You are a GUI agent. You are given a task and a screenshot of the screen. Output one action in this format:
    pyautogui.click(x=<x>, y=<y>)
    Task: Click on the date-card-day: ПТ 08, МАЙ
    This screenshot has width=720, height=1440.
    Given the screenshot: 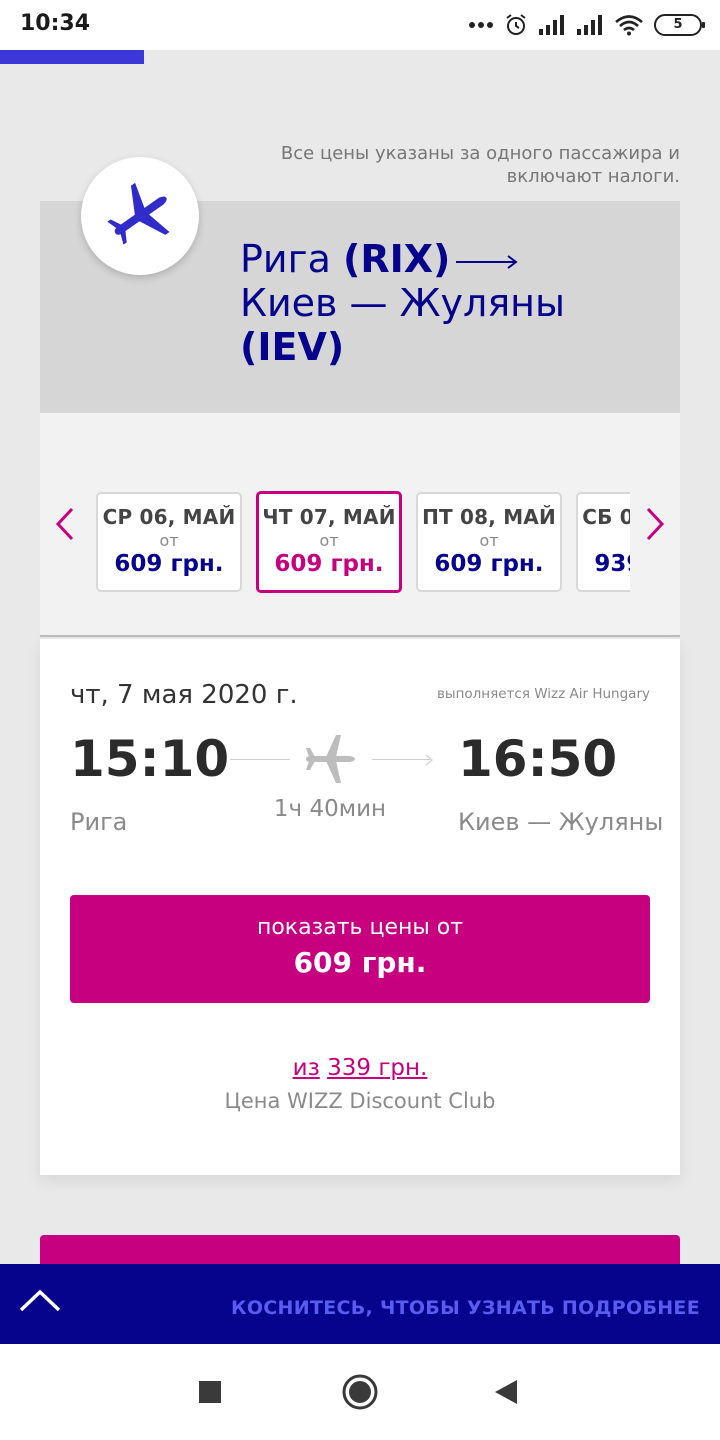 What is the action you would take?
    pyautogui.click(x=489, y=517)
    